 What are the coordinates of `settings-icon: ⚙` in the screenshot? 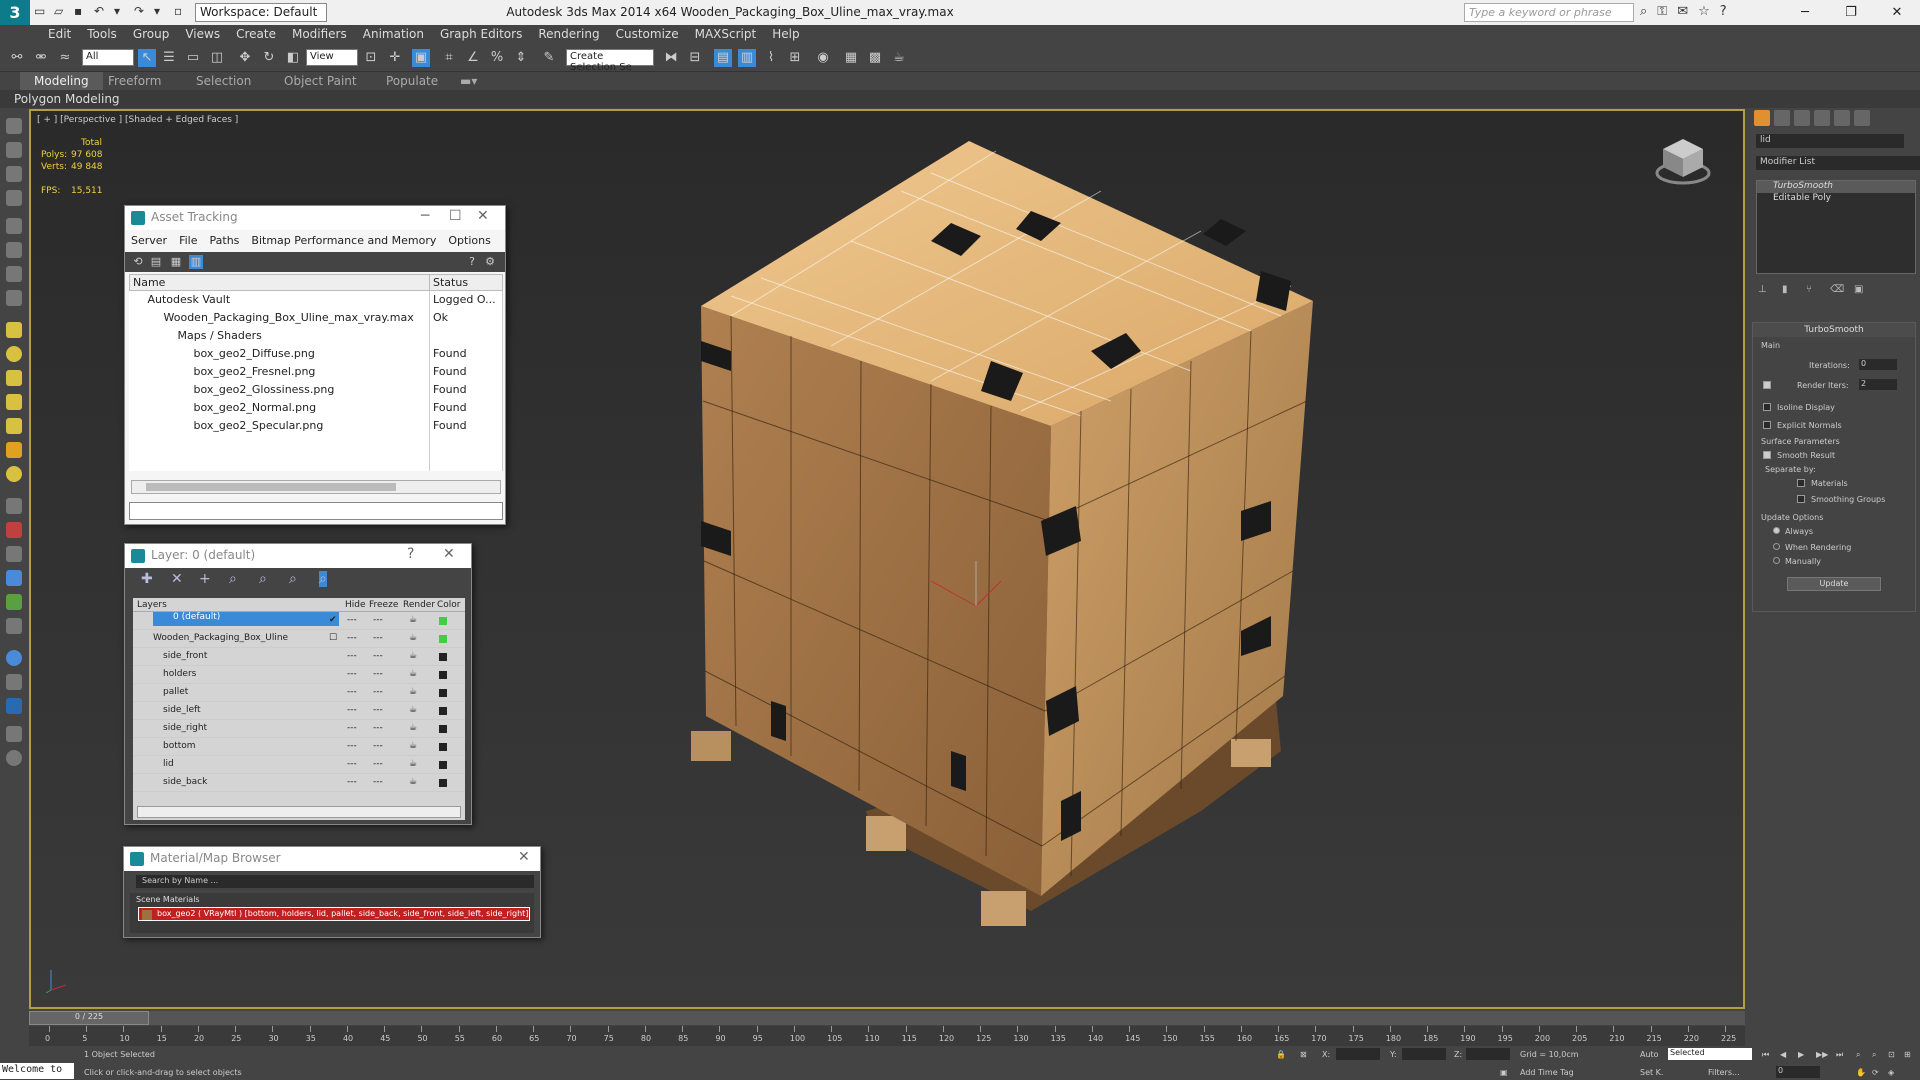 It's located at (490, 262).